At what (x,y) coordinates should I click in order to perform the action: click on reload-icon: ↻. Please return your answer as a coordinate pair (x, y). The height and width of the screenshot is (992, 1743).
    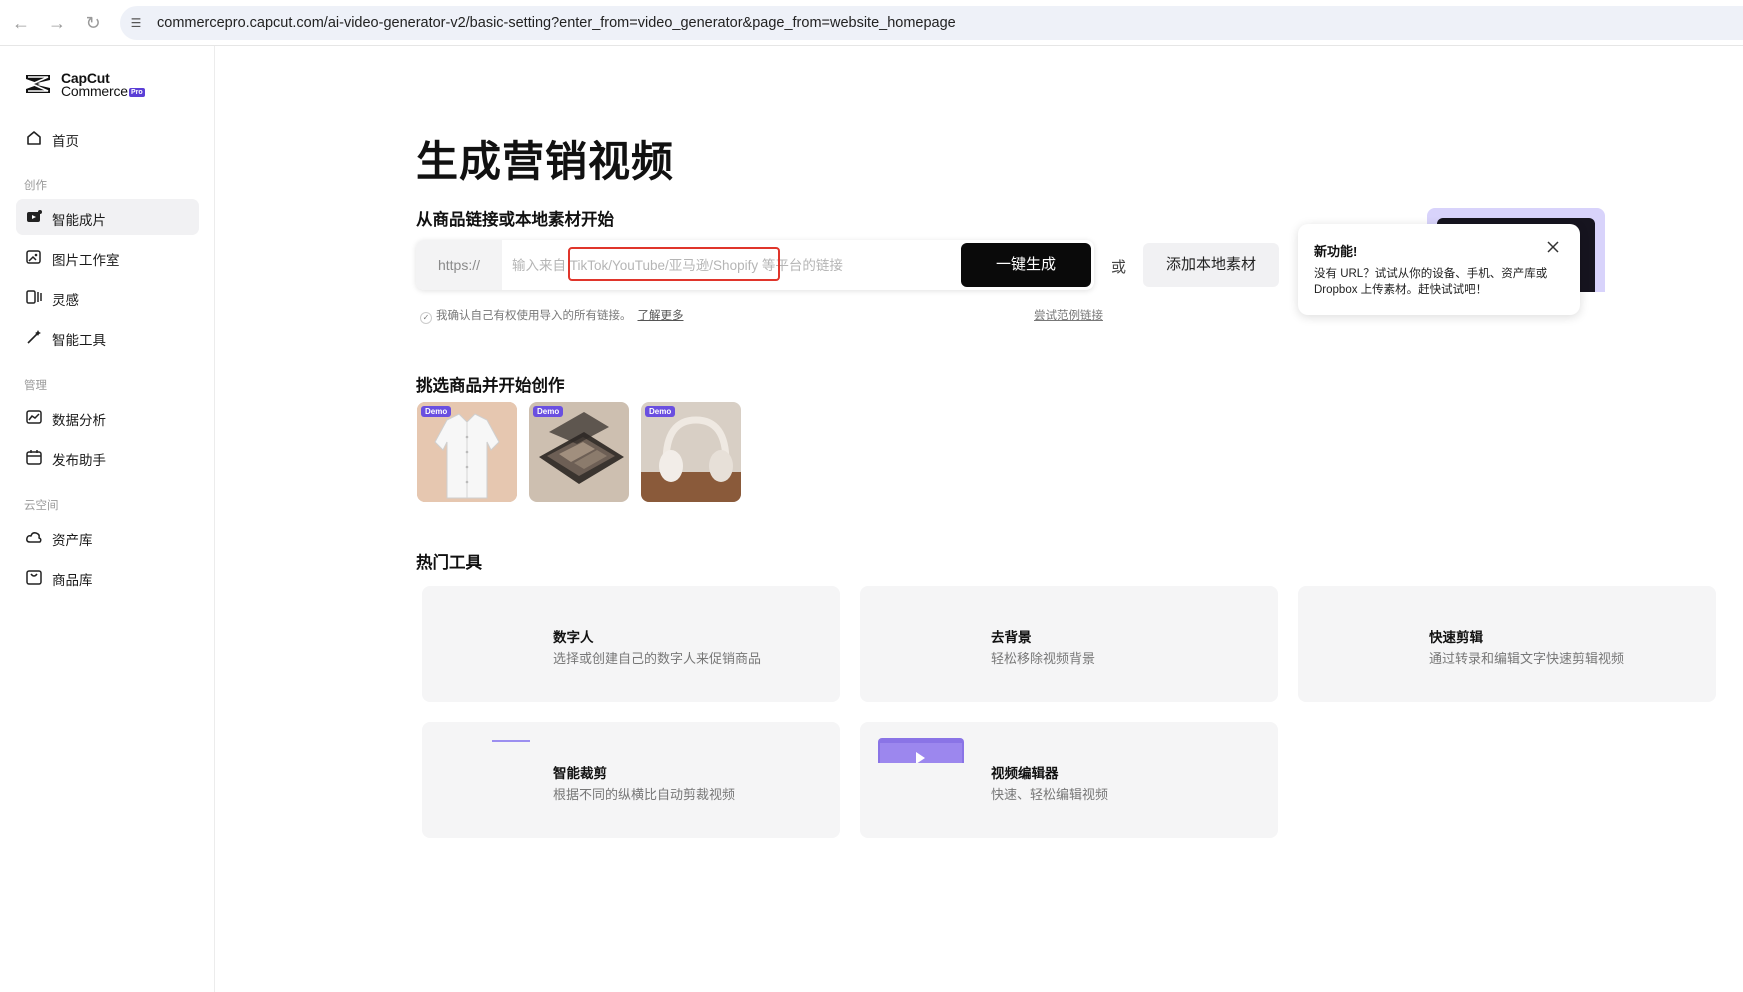
    Looking at the image, I should click on (93, 23).